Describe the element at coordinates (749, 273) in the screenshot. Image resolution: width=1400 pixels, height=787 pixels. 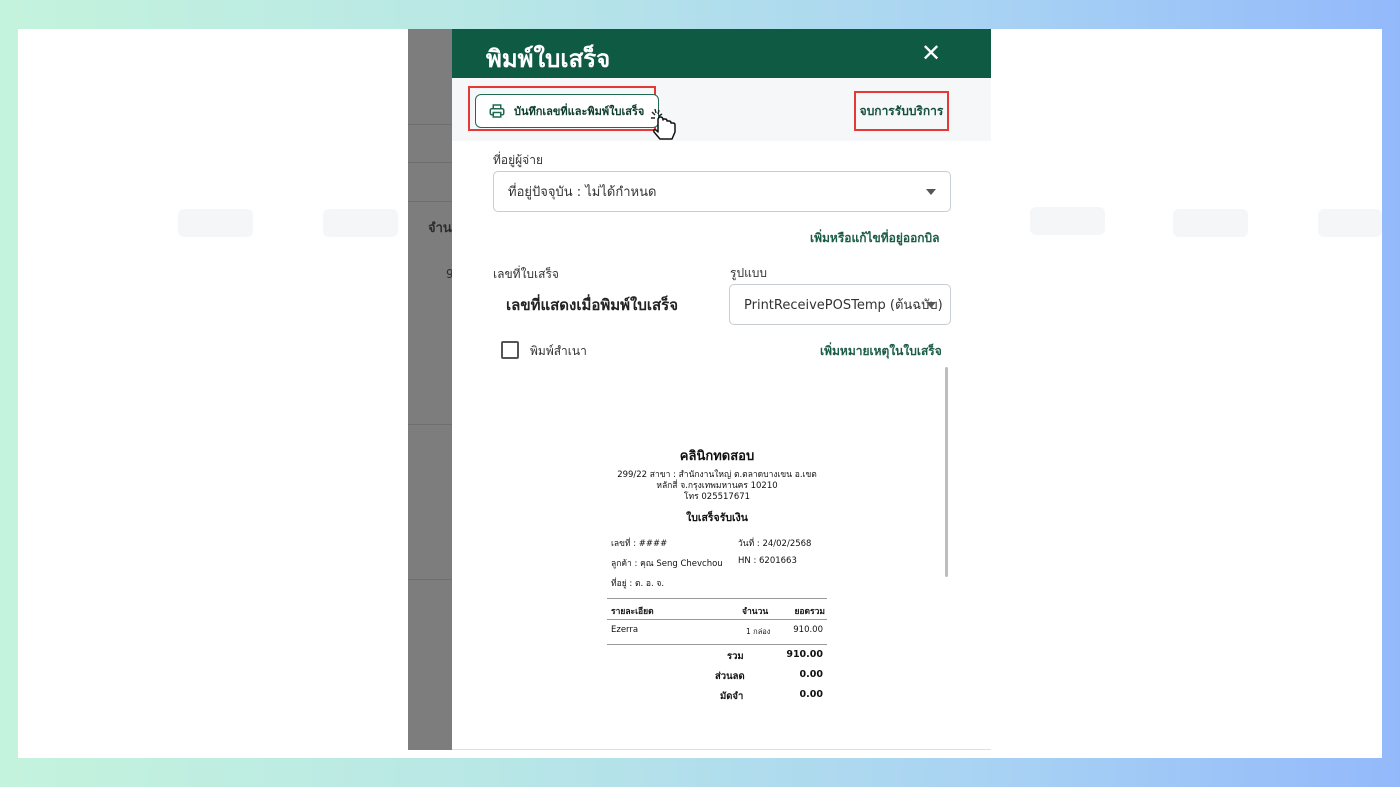
I see `format-label: รูปแบบ` at that location.